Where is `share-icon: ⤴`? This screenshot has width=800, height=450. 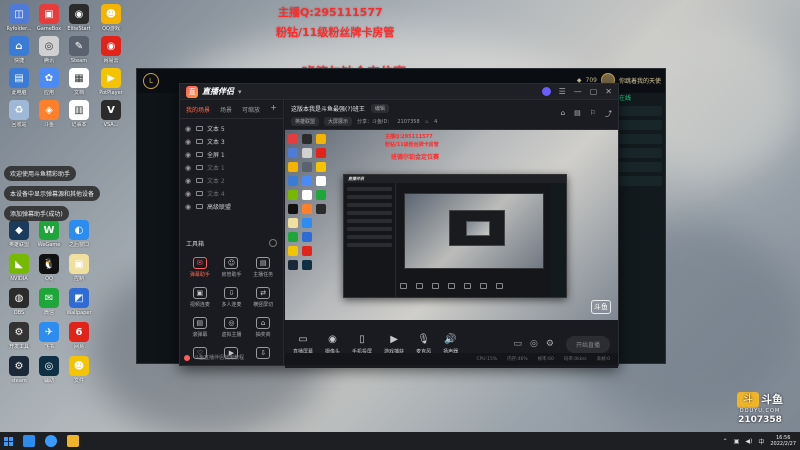
share-icon: ⤴ is located at coordinates (608, 114).